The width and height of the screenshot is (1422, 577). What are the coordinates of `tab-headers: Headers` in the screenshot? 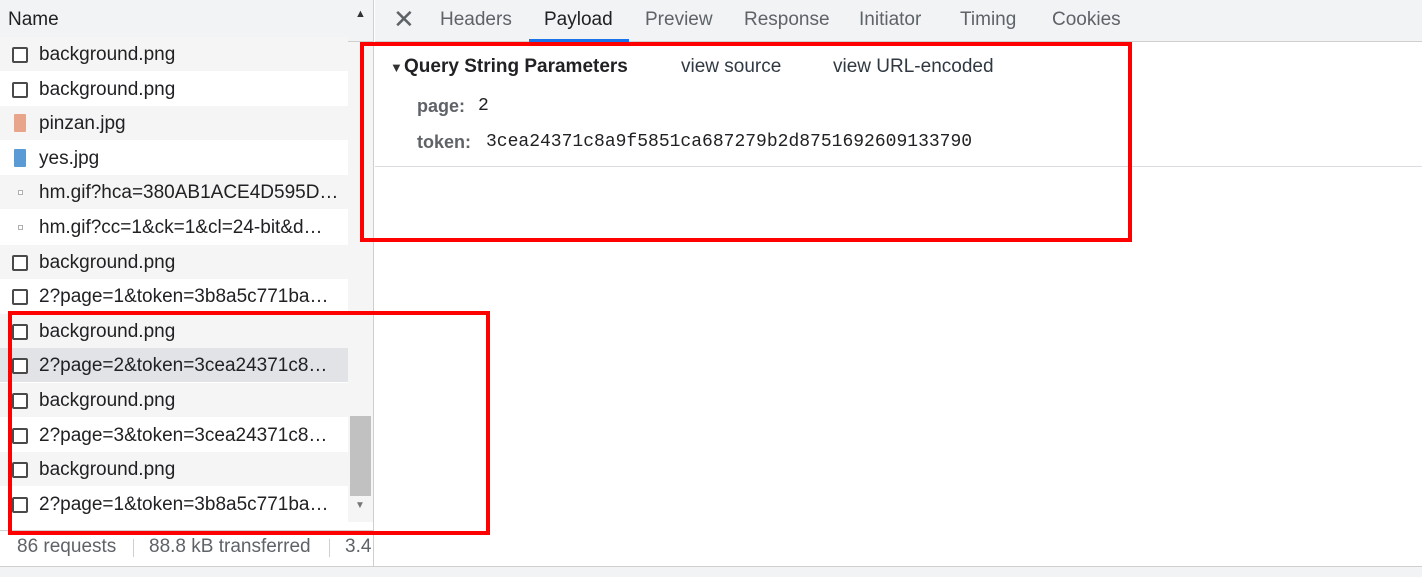 It's located at (476, 20).